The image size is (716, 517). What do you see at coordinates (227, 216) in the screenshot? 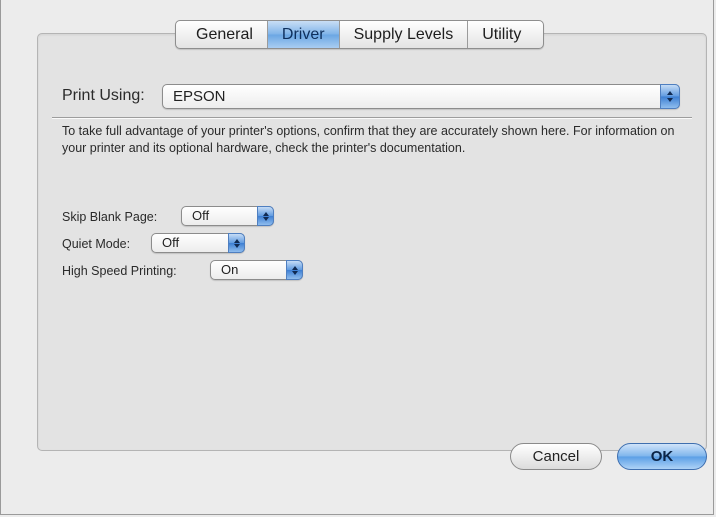
I see `skip-blank-page-popup: Off` at bounding box center [227, 216].